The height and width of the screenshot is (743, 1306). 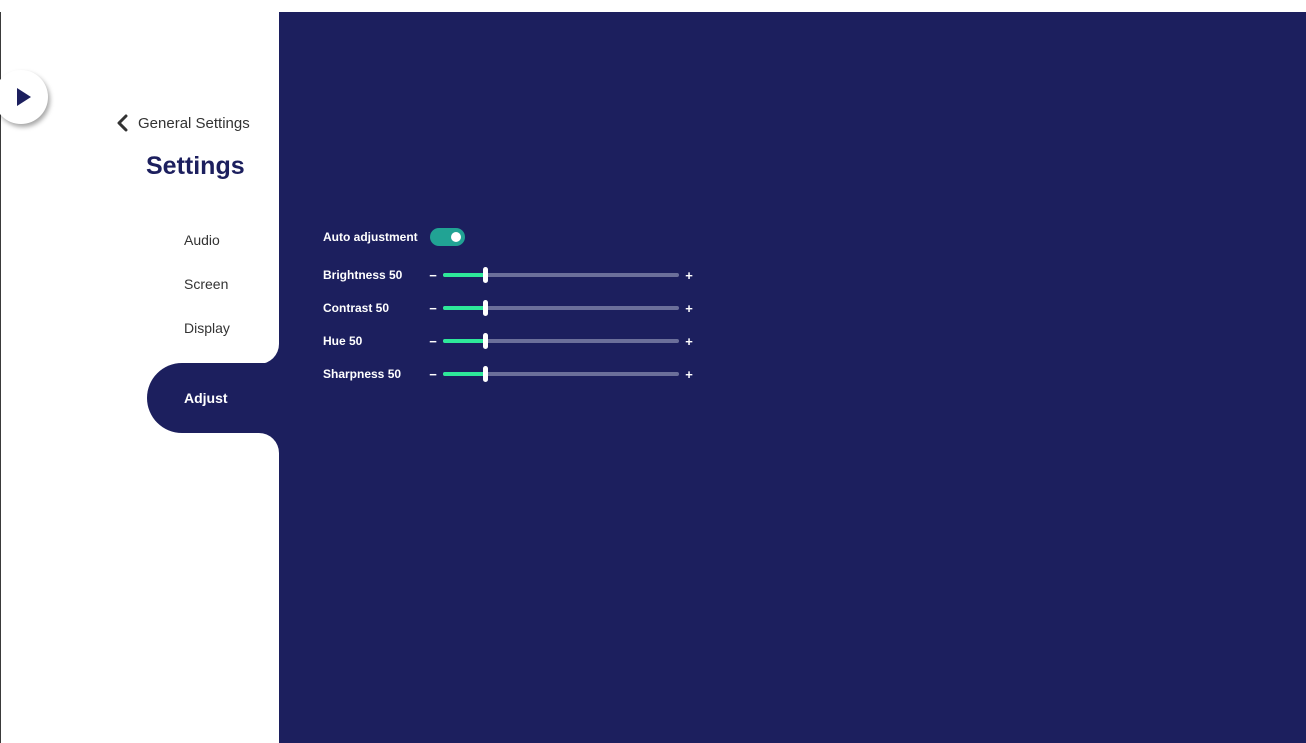 I want to click on hue-label: Hue 50, so click(x=343, y=341).